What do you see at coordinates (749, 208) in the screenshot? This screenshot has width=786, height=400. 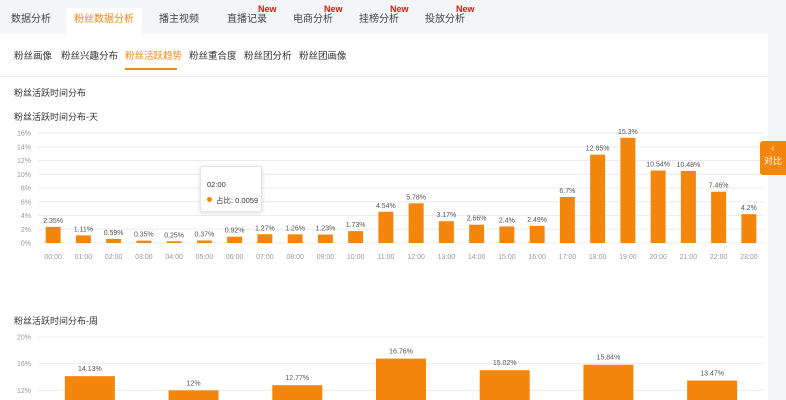 I see `data-label: 4.2%` at bounding box center [749, 208].